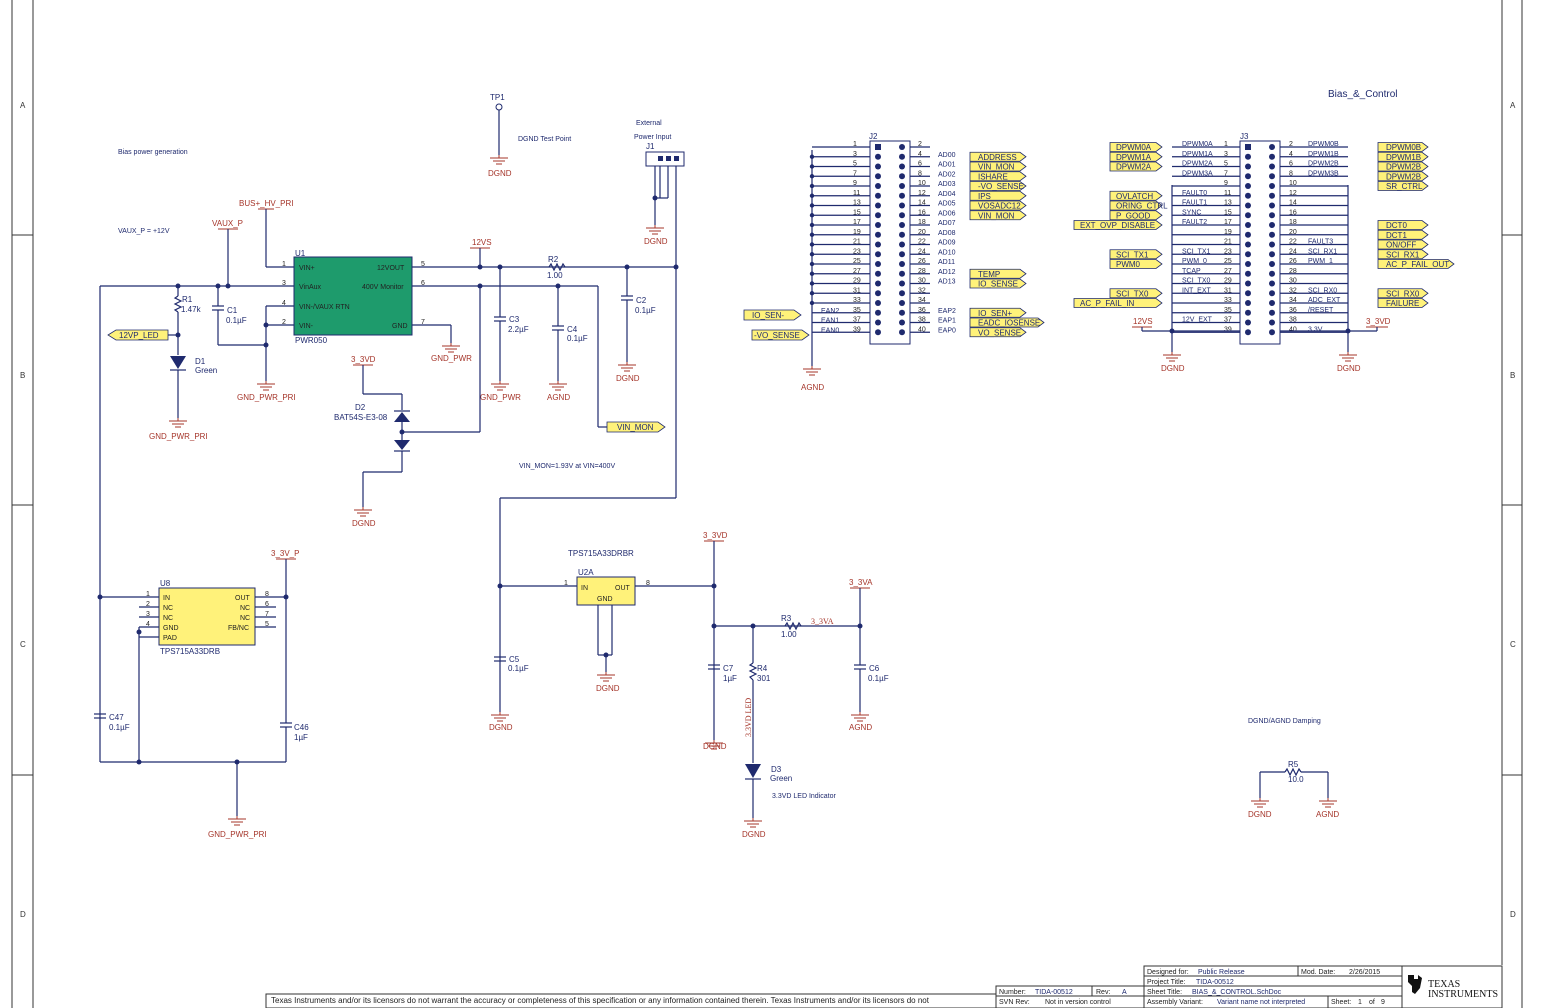 This screenshot has height=1008, width=1564. Describe the element at coordinates (922, 290) in the screenshot. I see `j2-pin-right-32: 32` at that location.